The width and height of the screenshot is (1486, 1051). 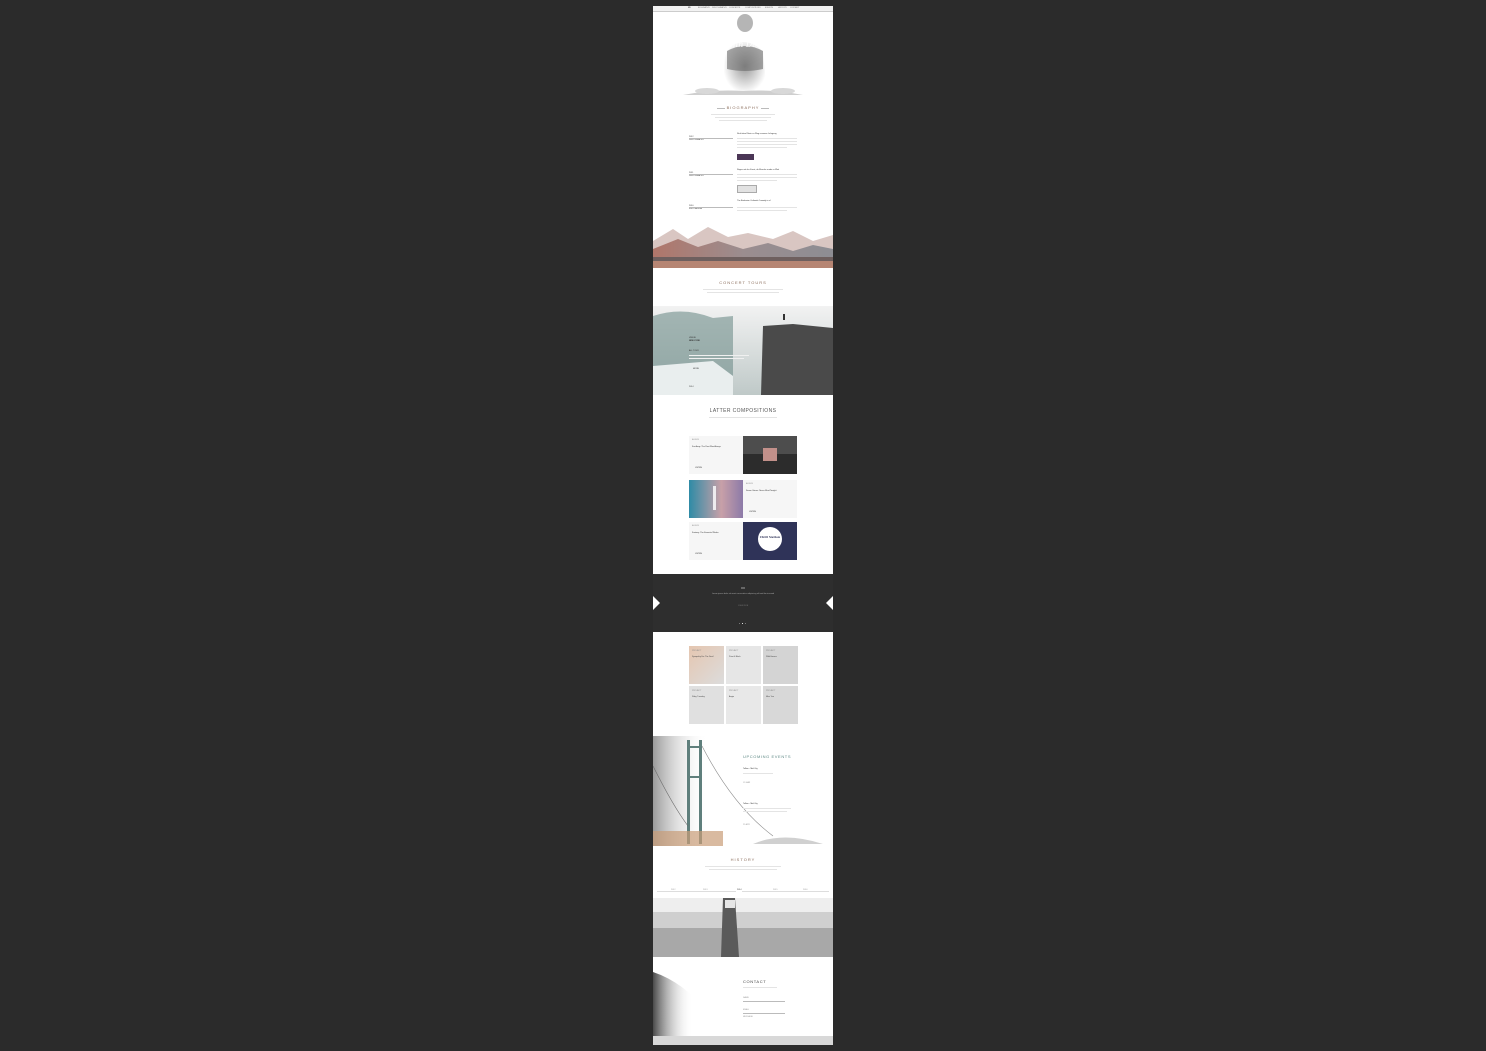 What do you see at coordinates (743, 1003) in the screenshot?
I see `contact-rock-image` at bounding box center [743, 1003].